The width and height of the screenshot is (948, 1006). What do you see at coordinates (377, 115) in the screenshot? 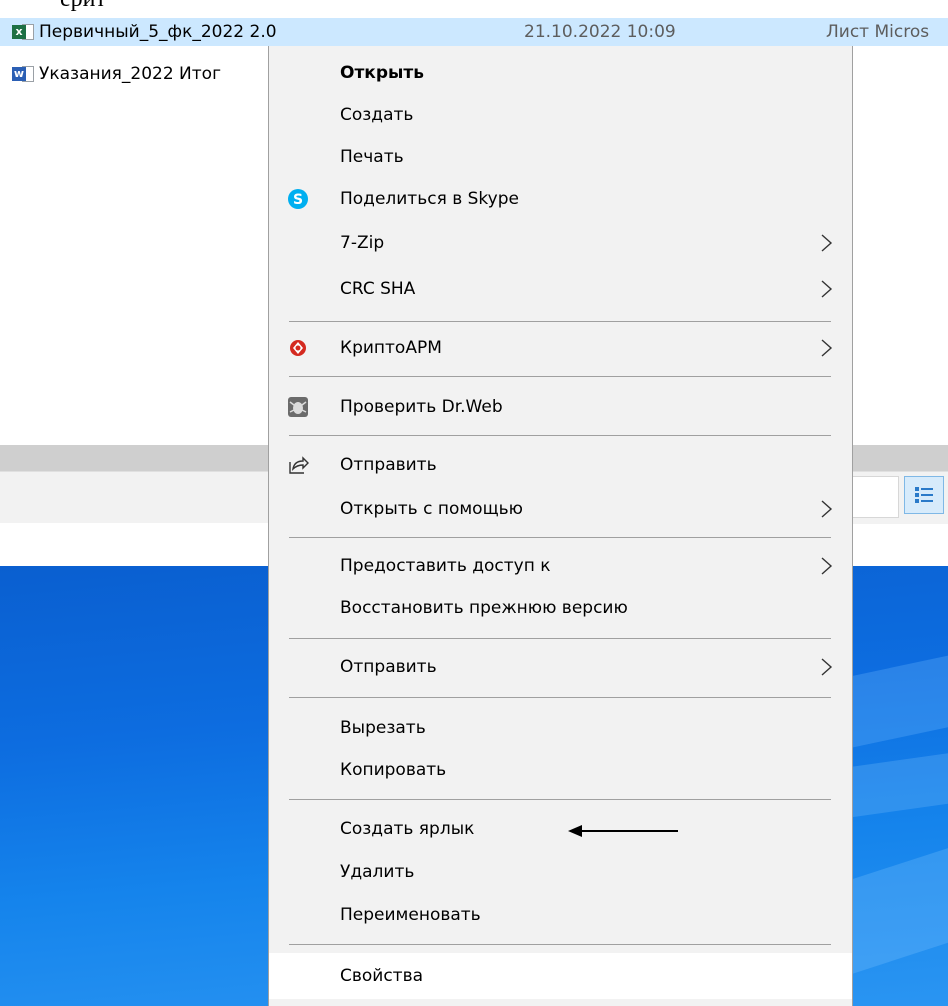
I see `menu-item-label: Создать` at bounding box center [377, 115].